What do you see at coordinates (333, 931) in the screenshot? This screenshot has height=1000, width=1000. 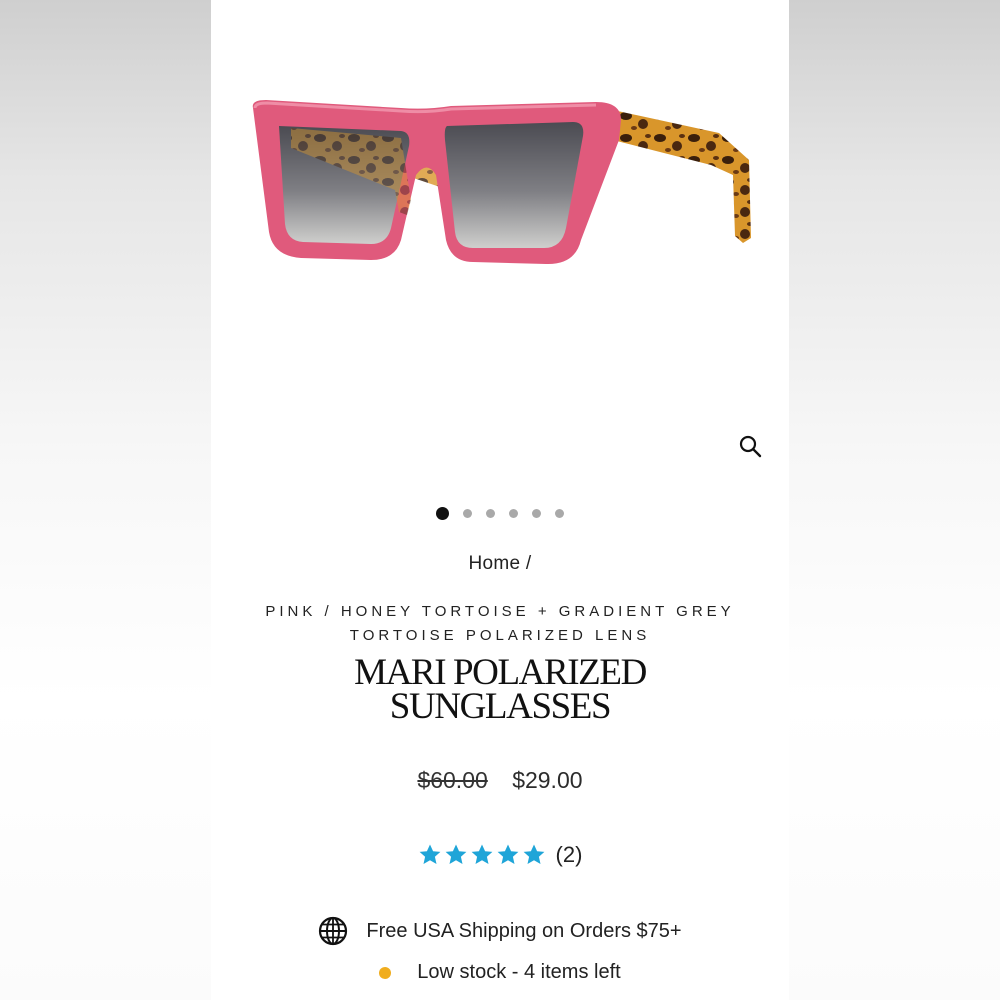 I see `globe-icon` at bounding box center [333, 931].